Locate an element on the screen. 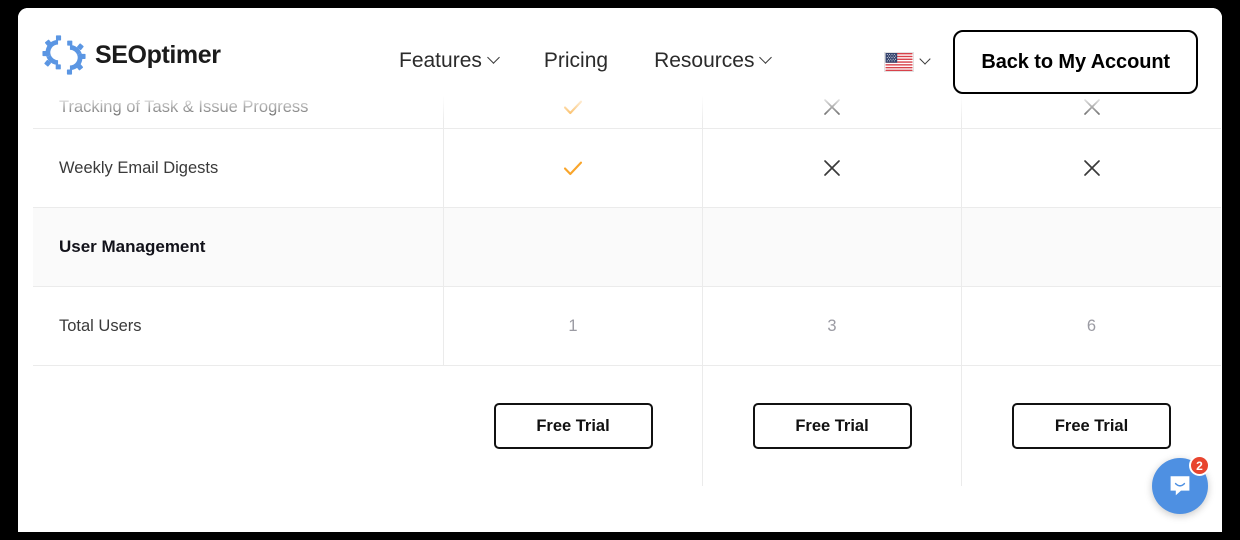  section-title: User Management is located at coordinates (132, 246).